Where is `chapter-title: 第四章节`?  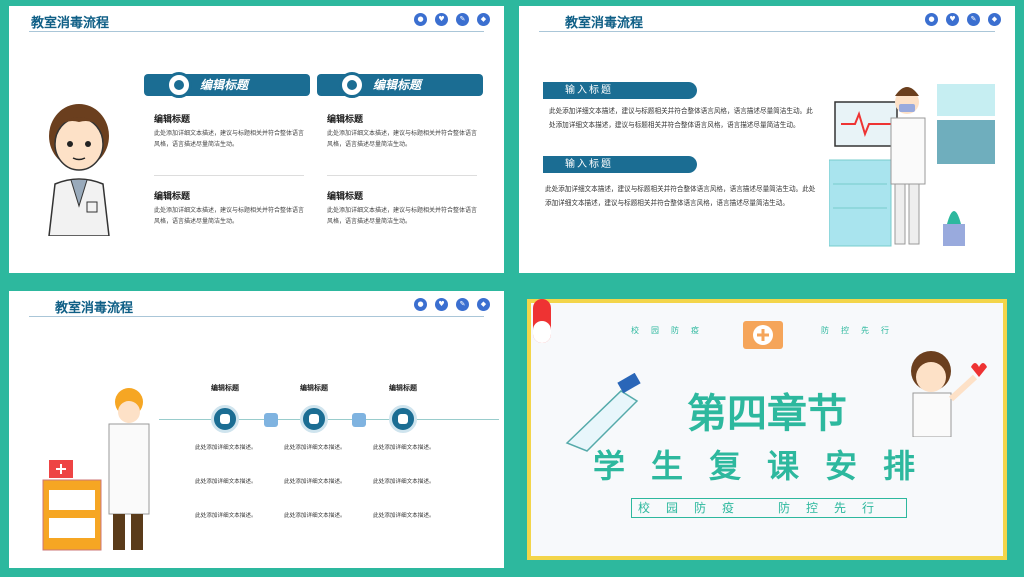 chapter-title: 第四章节 is located at coordinates (767, 414).